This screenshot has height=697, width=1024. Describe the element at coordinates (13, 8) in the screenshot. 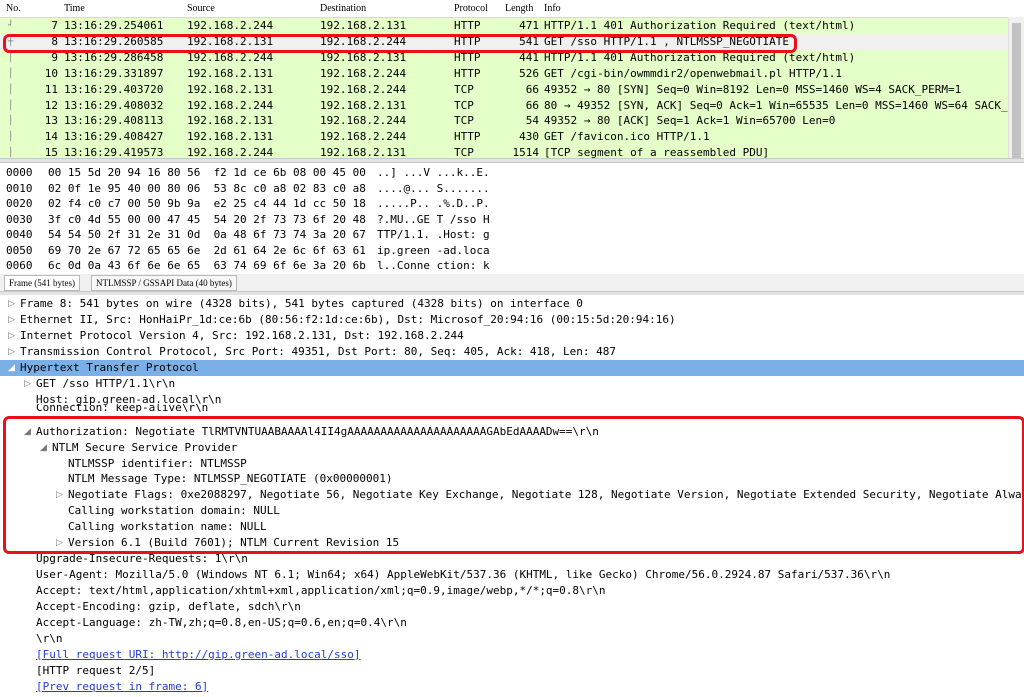

I see `col-no: No.` at that location.